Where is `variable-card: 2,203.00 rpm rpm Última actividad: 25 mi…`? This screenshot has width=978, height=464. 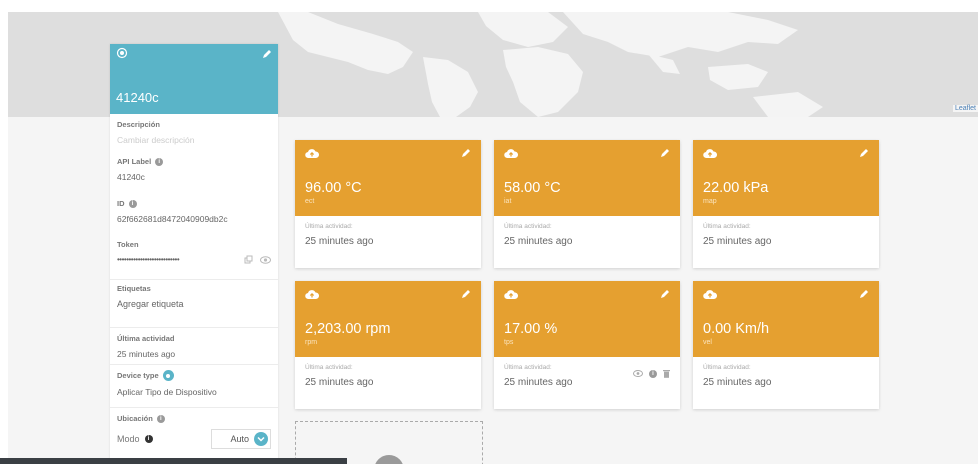
variable-card: 2,203.00 rpm rpm Última actividad: 25 mi… is located at coordinates (388, 345).